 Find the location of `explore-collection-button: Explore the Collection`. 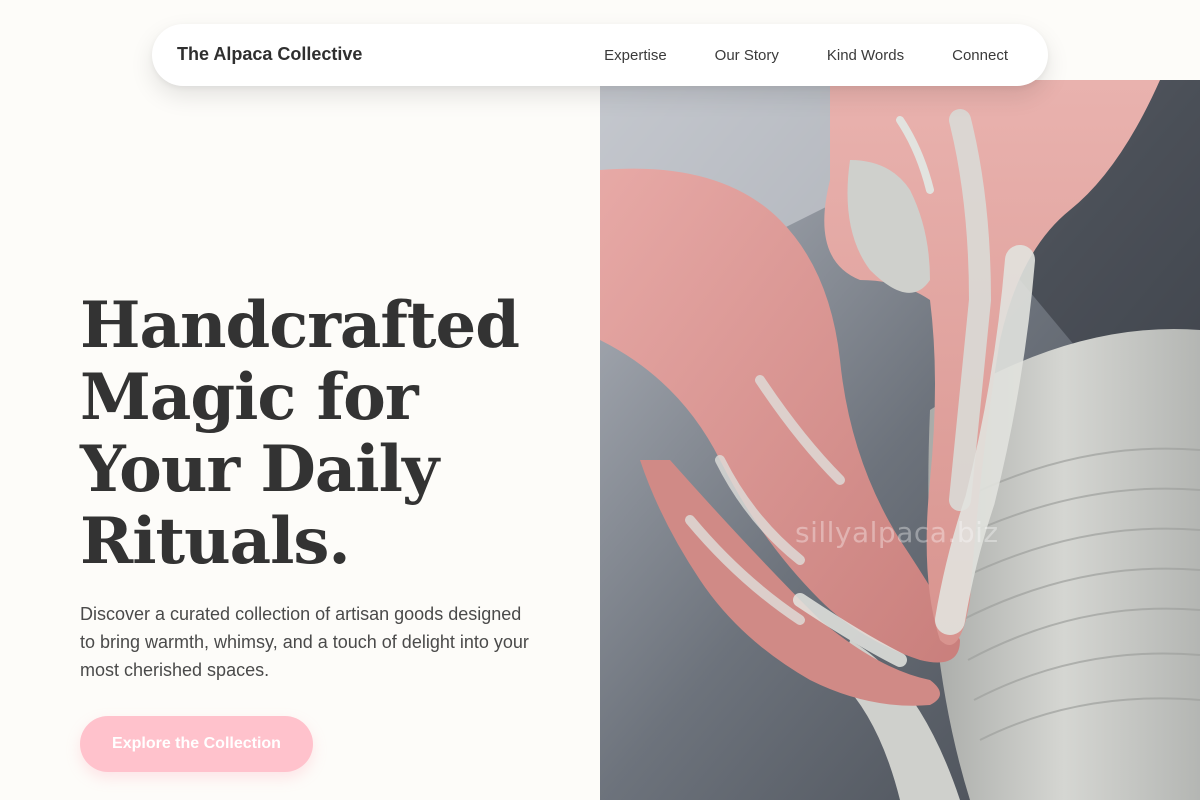

explore-collection-button: Explore the Collection is located at coordinates (196, 744).